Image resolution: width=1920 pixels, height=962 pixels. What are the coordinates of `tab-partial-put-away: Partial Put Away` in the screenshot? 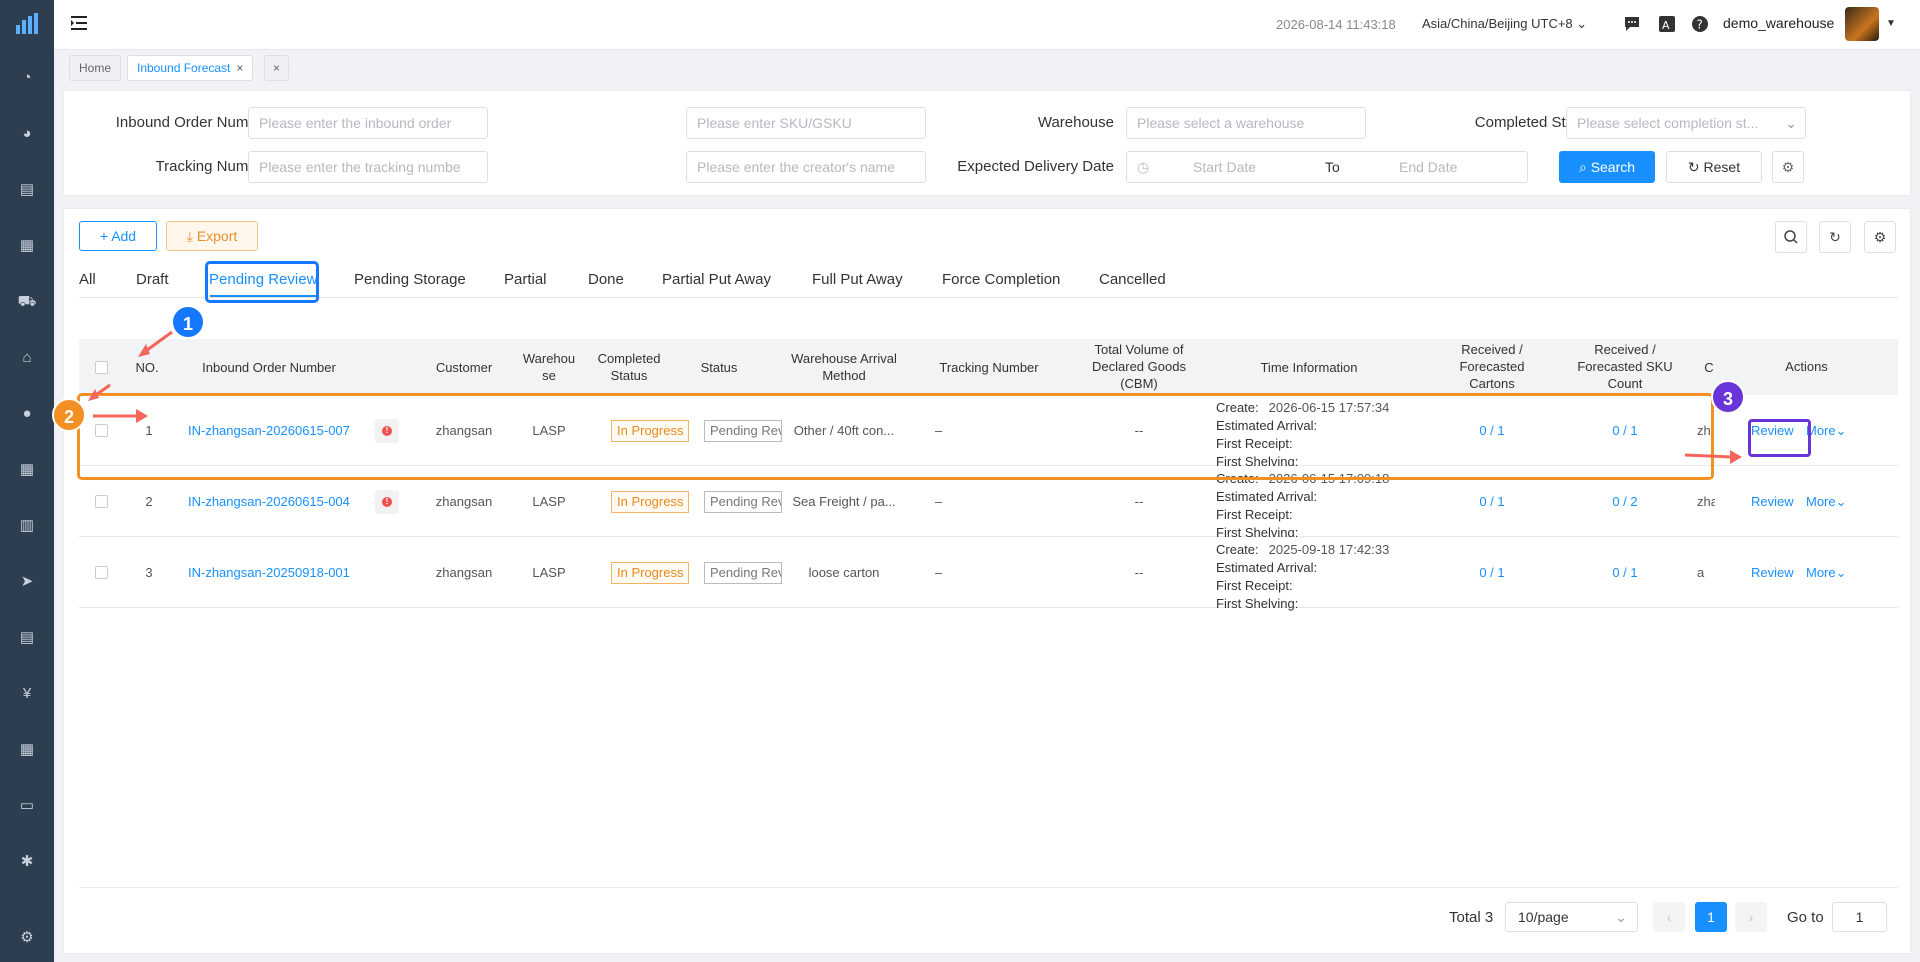 It's located at (716, 279).